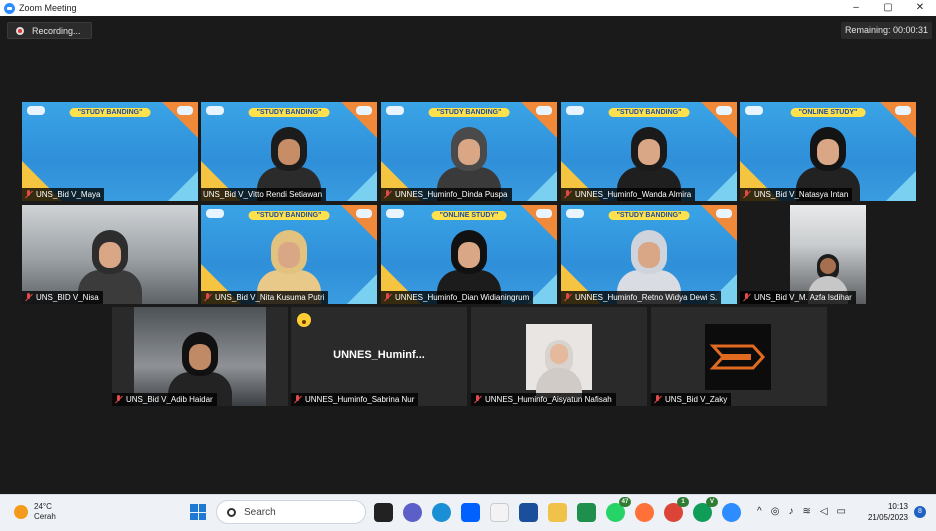 The height and width of the screenshot is (531, 936). What do you see at coordinates (48, 8) in the screenshot?
I see `window-title: Zoom Meeting` at bounding box center [48, 8].